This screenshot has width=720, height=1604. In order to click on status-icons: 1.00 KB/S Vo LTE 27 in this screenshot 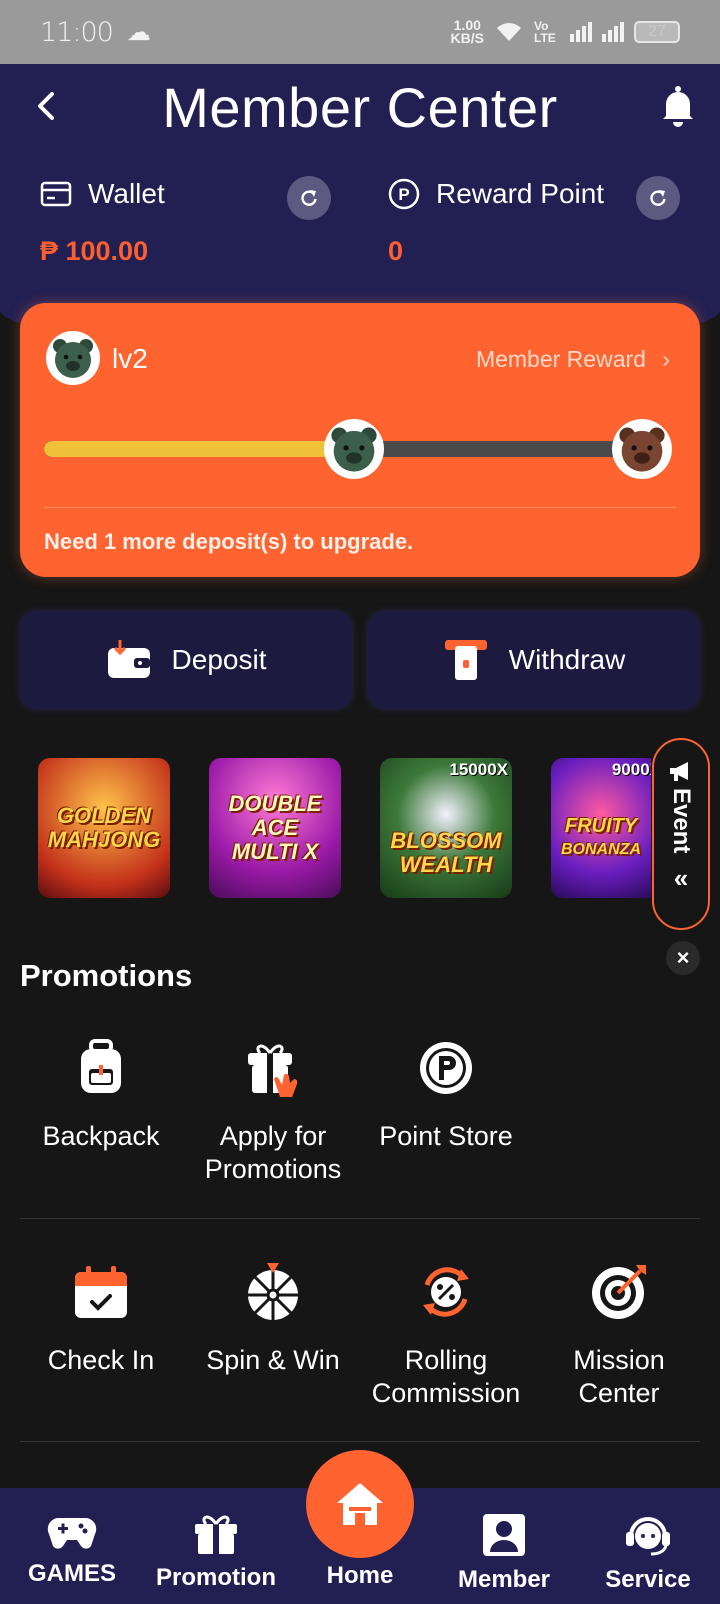, I will do `click(565, 31)`.